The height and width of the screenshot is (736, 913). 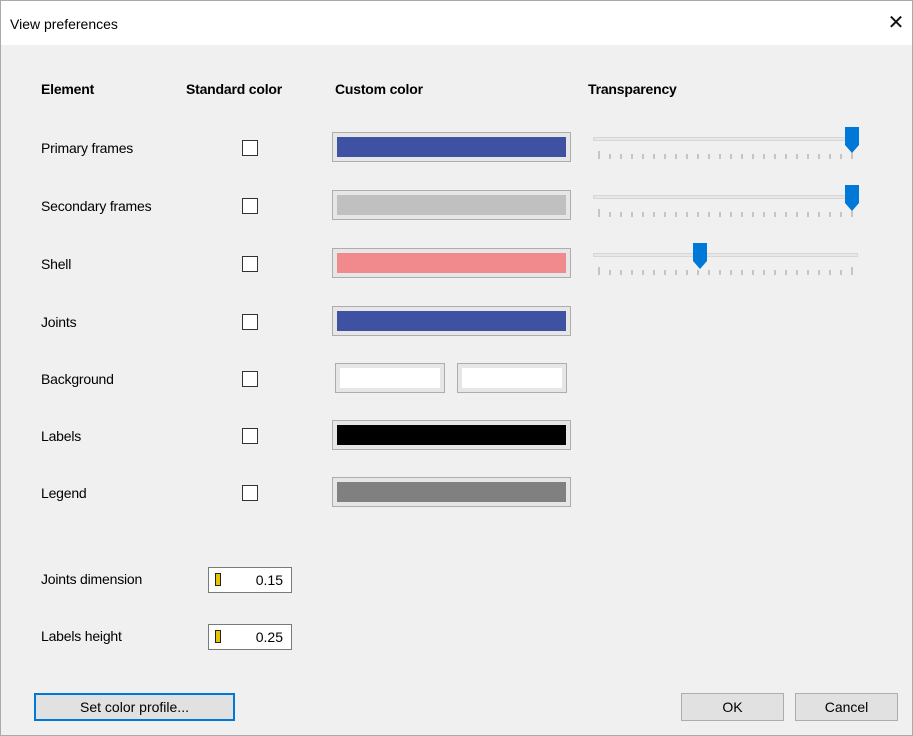 What do you see at coordinates (61, 436) in the screenshot?
I see `row-label-labels: Labels` at bounding box center [61, 436].